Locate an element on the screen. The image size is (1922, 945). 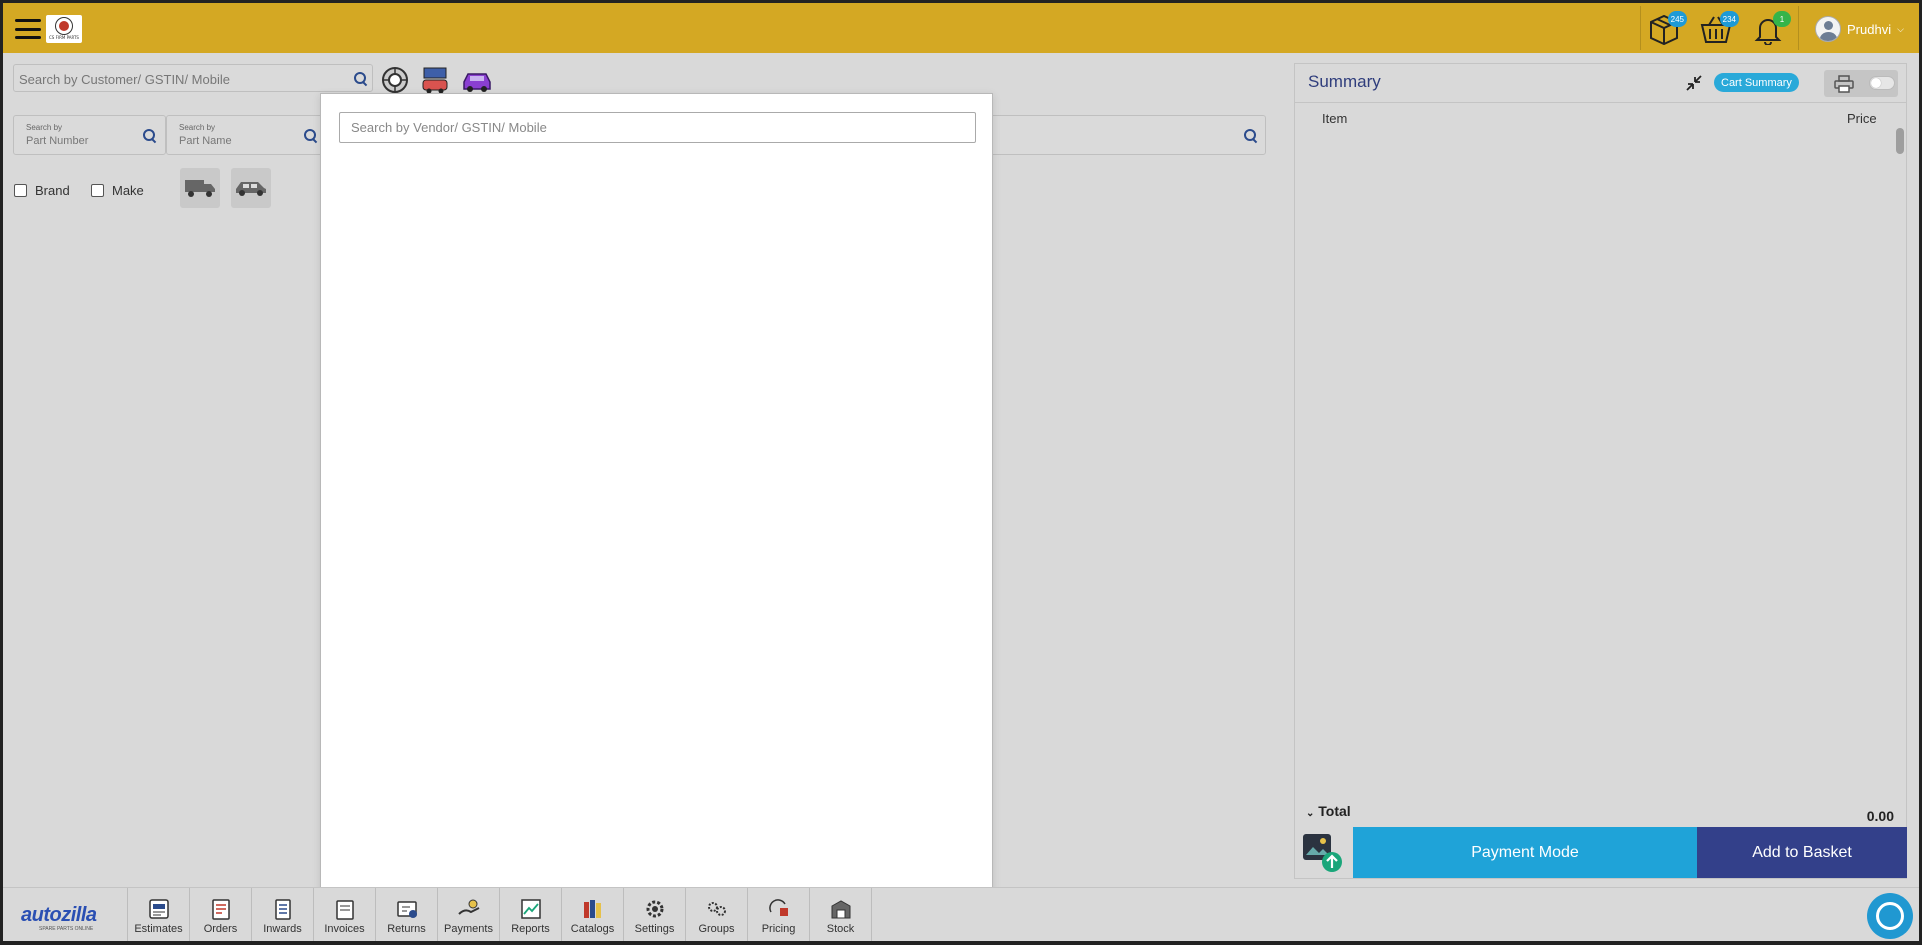
payments-icon is located at coordinates (468, 907).